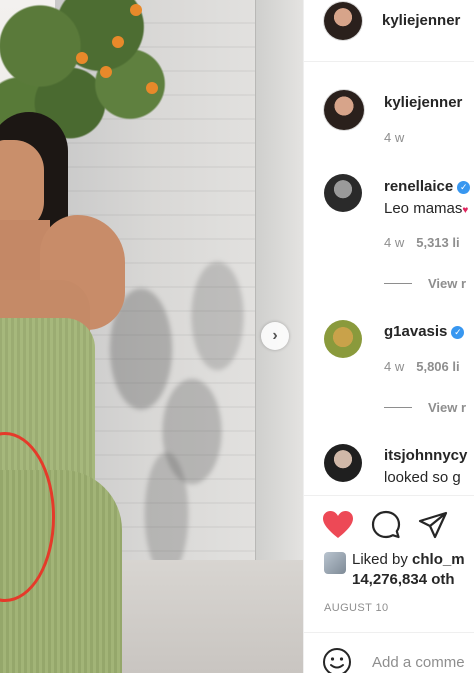 This screenshot has height=673, width=474. What do you see at coordinates (433, 525) in the screenshot?
I see `paper-plane-icon` at bounding box center [433, 525].